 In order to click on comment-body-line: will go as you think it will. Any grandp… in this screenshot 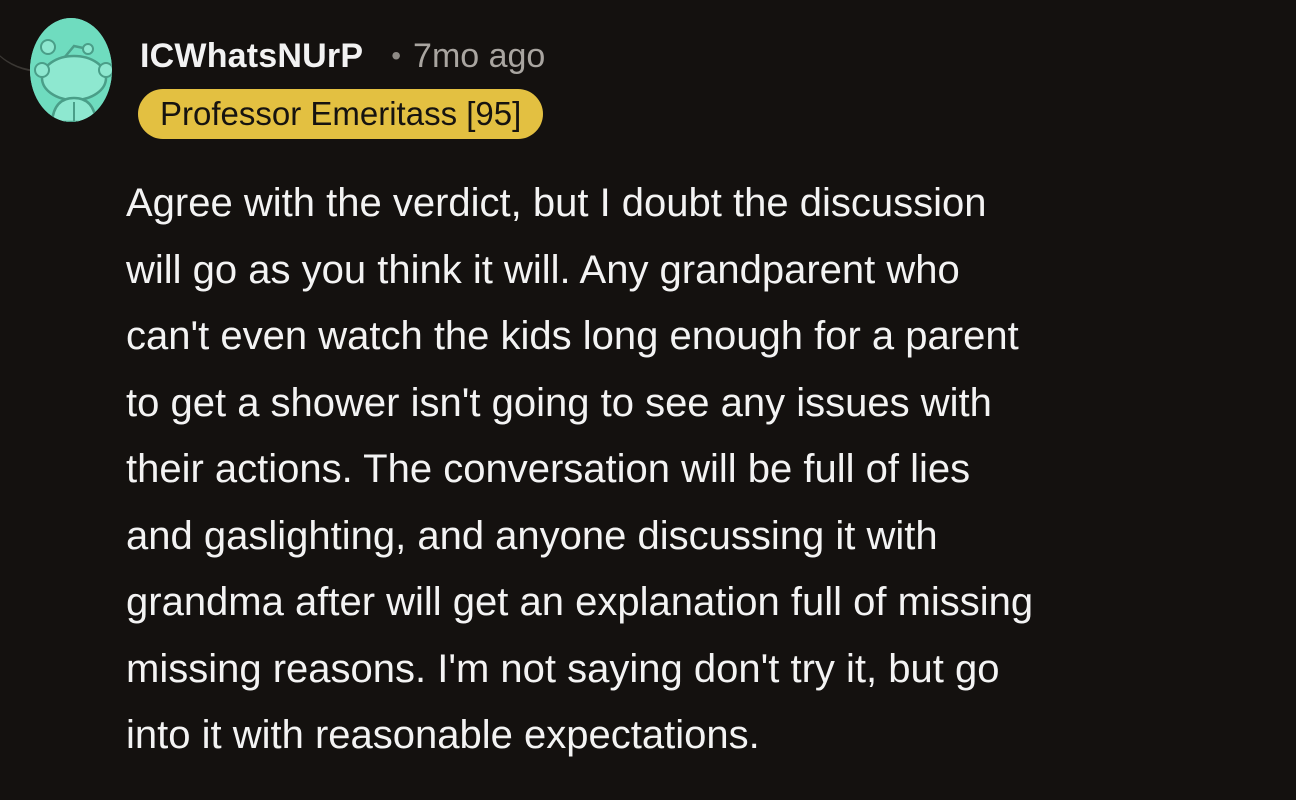, I will do `click(543, 269)`.